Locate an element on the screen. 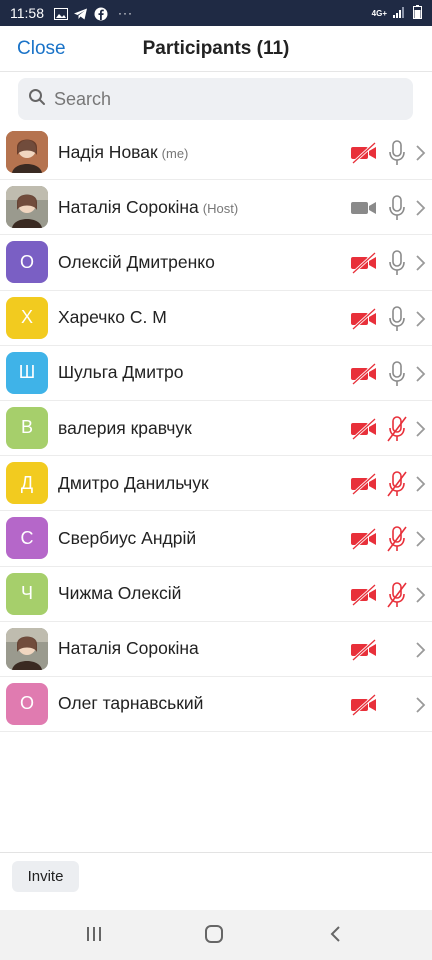  participant-name: Дмитро Данильчук is located at coordinates (133, 482).